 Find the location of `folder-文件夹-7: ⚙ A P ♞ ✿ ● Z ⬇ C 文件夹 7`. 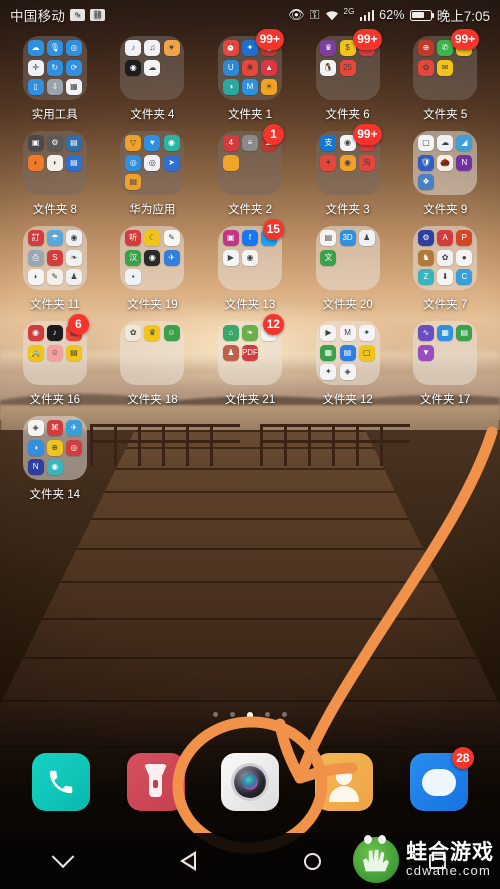

folder-文件夹-7: ⚙ A P ♞ ✿ ● Z ⬇ C 文件夹 7 is located at coordinates (445, 269).